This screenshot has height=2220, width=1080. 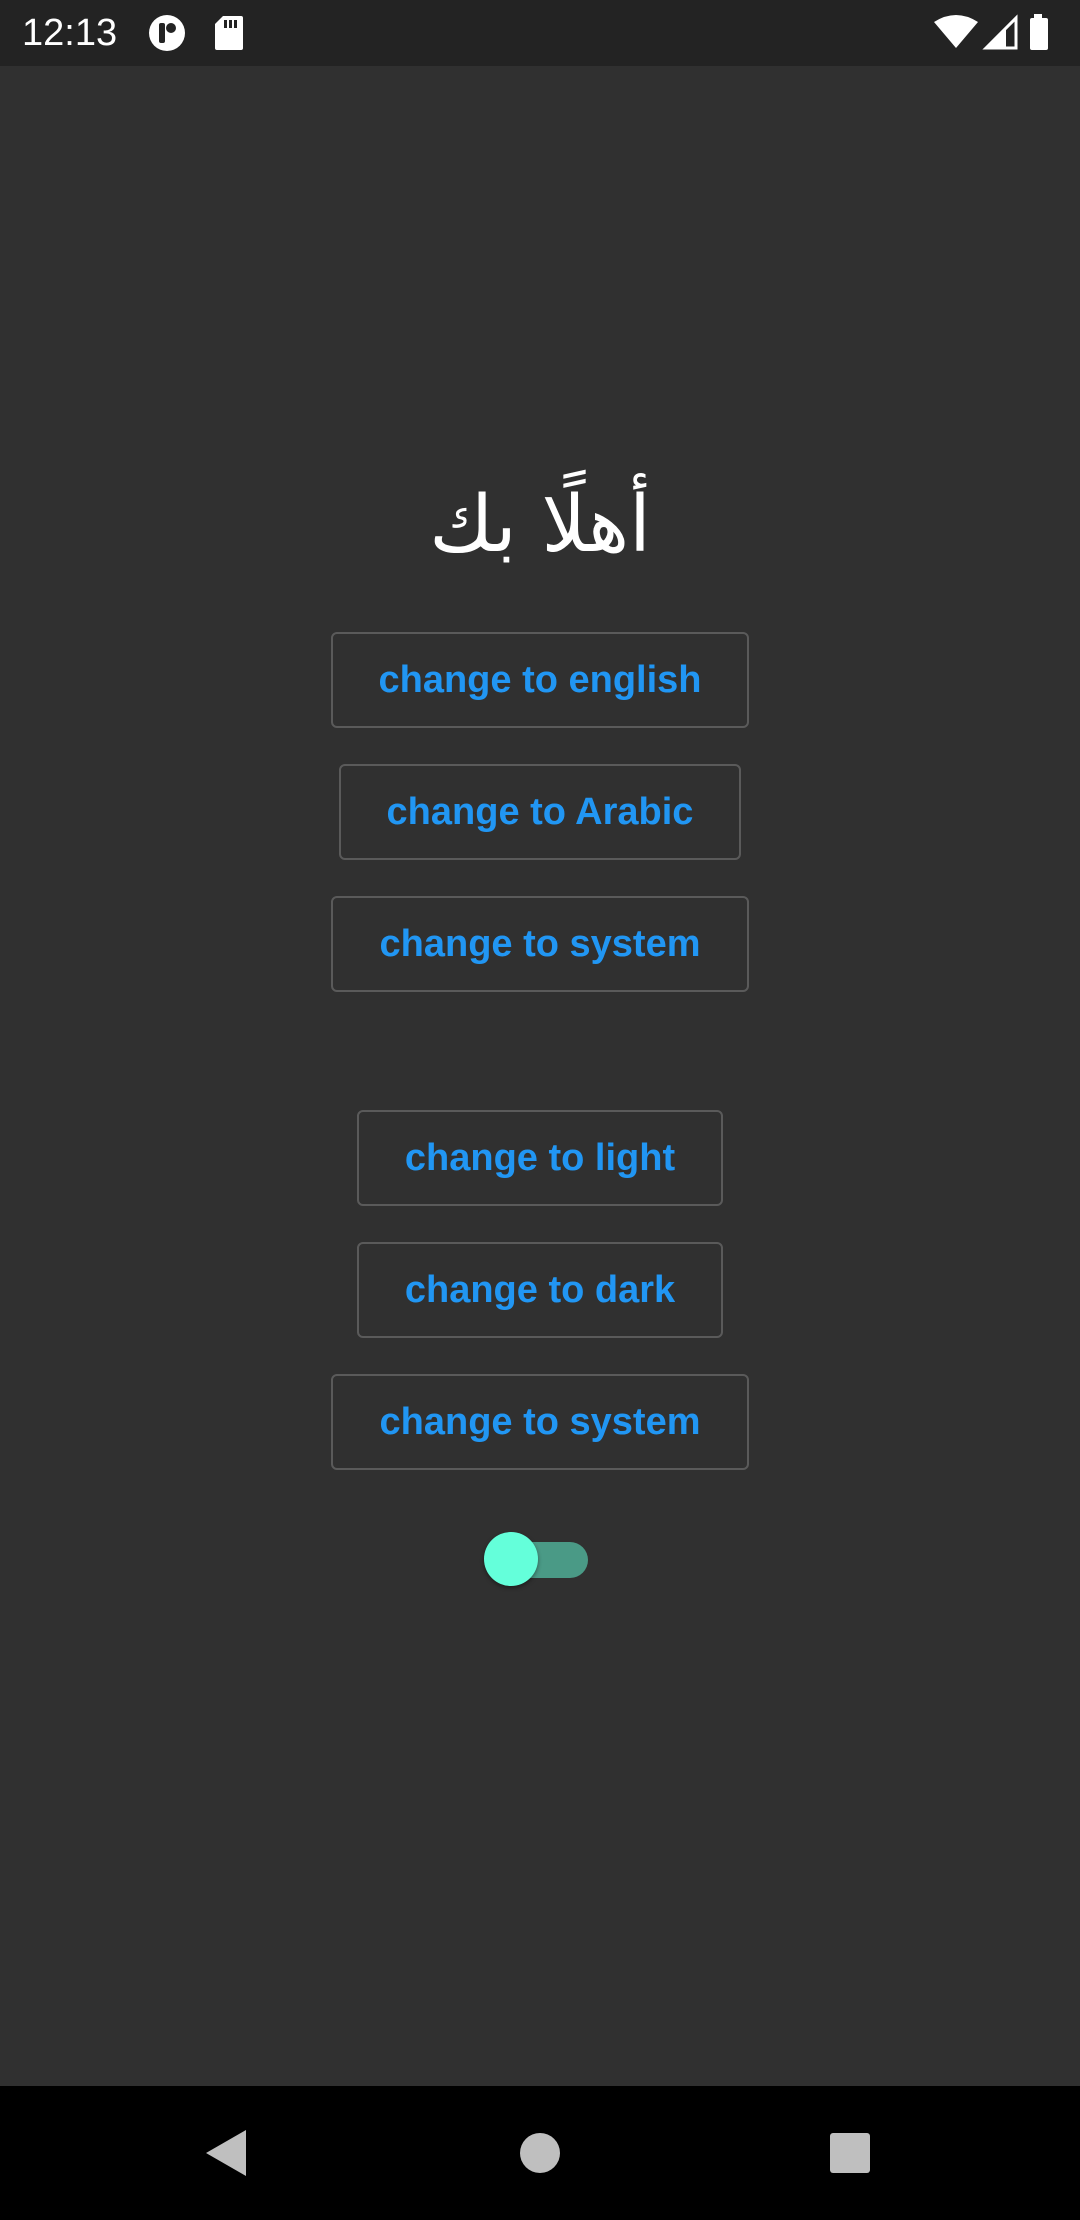 What do you see at coordinates (1039, 32) in the screenshot?
I see `battery-icon` at bounding box center [1039, 32].